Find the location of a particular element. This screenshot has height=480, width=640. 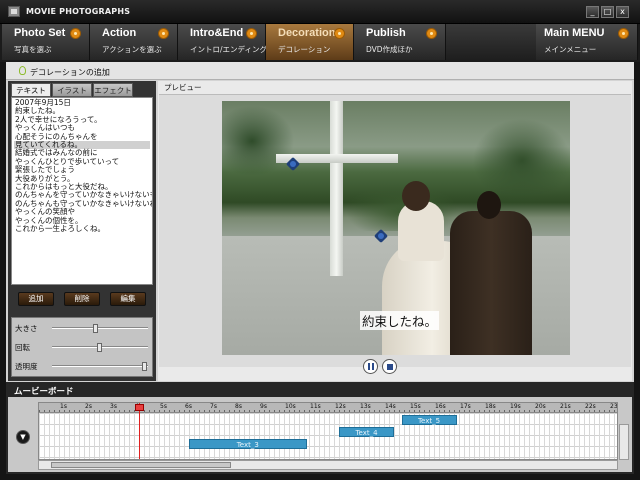

opacity-slider-row: 透明度 is located at coordinates (83, 366).